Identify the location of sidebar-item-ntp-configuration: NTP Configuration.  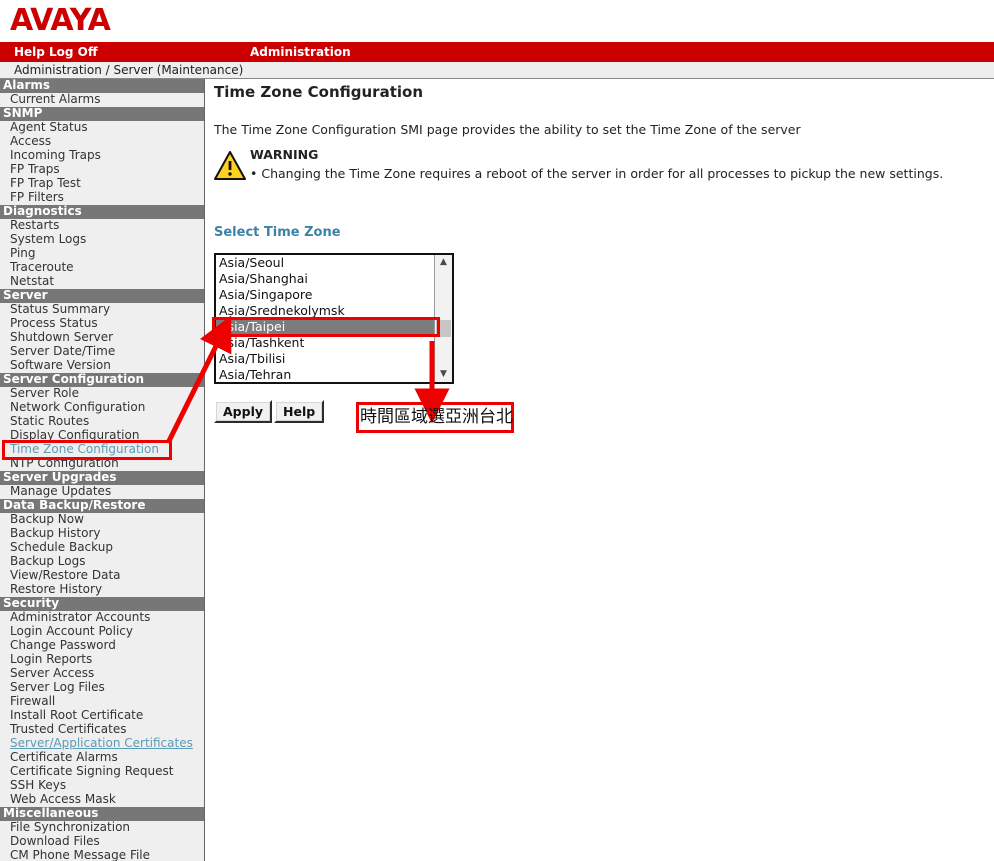
(102, 464).